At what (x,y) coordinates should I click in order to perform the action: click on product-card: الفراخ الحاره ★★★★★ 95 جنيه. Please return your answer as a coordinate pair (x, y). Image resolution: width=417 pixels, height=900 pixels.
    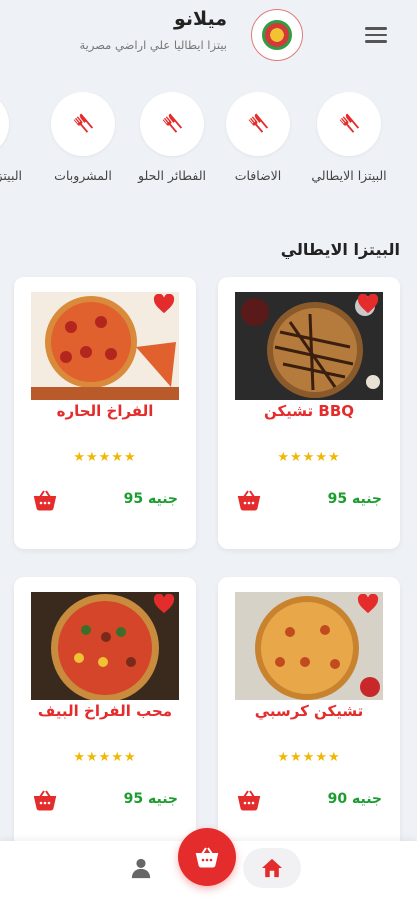
    Looking at the image, I should click on (105, 413).